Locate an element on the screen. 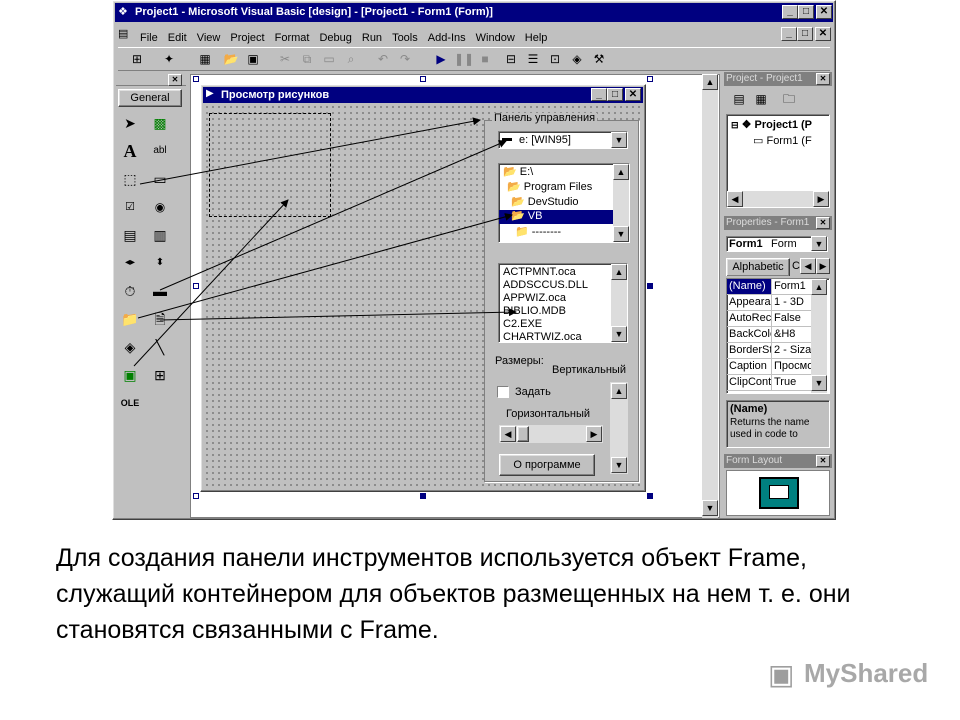 This screenshot has width=960, height=720. filelistbox-icon: 🗎 is located at coordinates (160, 319).